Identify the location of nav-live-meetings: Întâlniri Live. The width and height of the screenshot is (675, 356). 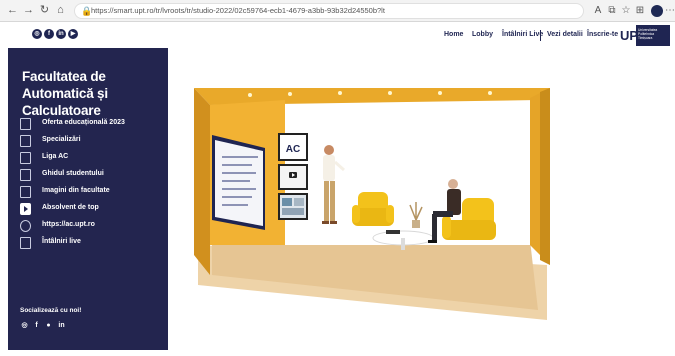
(522, 34).